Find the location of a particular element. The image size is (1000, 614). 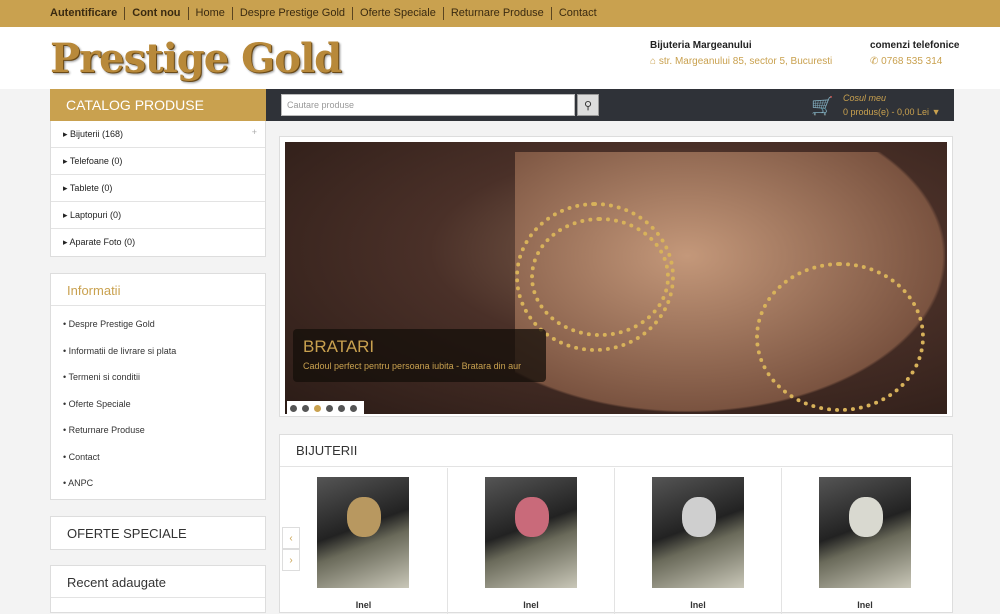

nav-returns: Returnare Produse is located at coordinates (496, 13).